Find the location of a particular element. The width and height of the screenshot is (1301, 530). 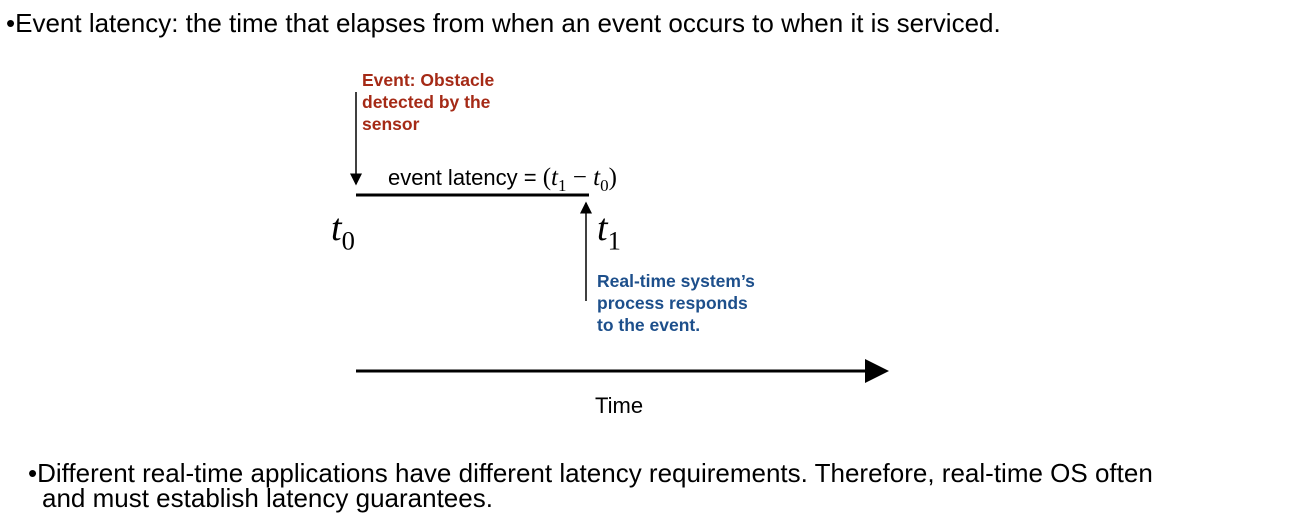

response-label-line: process responds is located at coordinates (672, 303).